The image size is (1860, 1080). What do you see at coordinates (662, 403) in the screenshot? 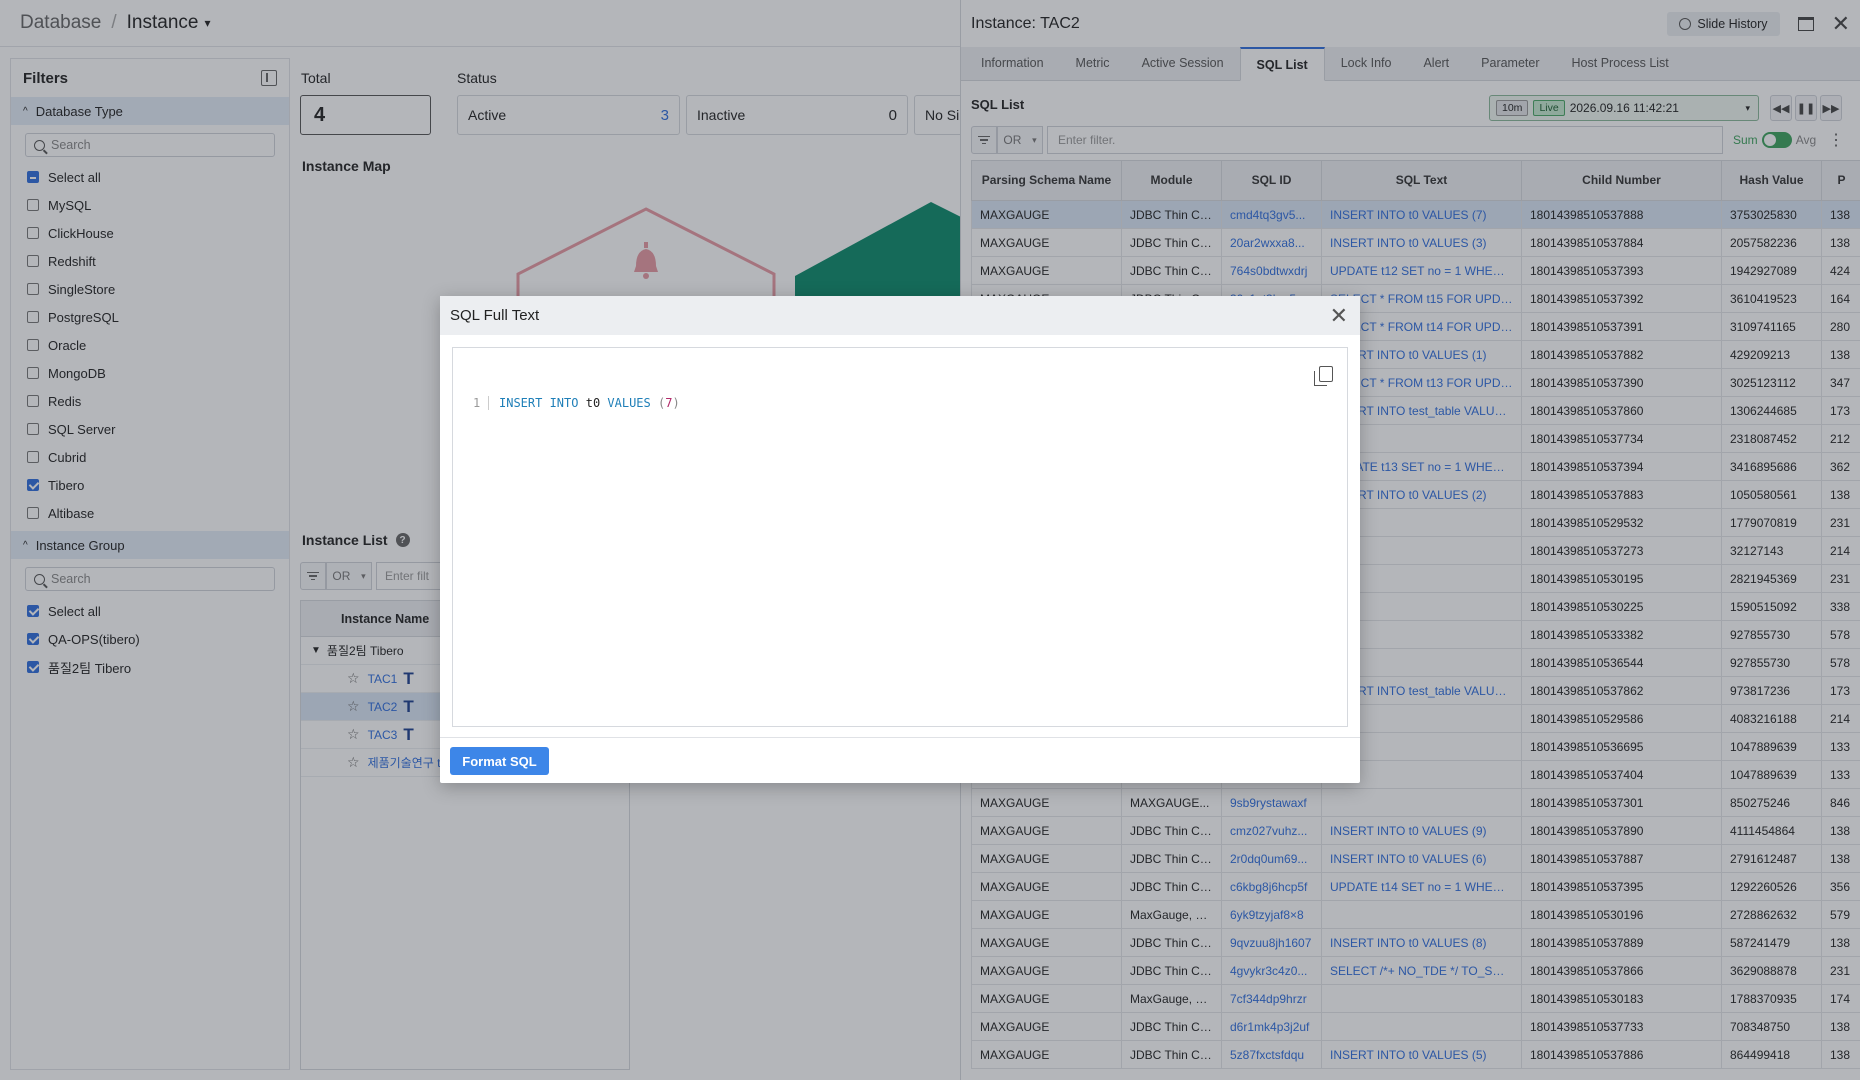
I see `code-paren: (` at bounding box center [662, 403].